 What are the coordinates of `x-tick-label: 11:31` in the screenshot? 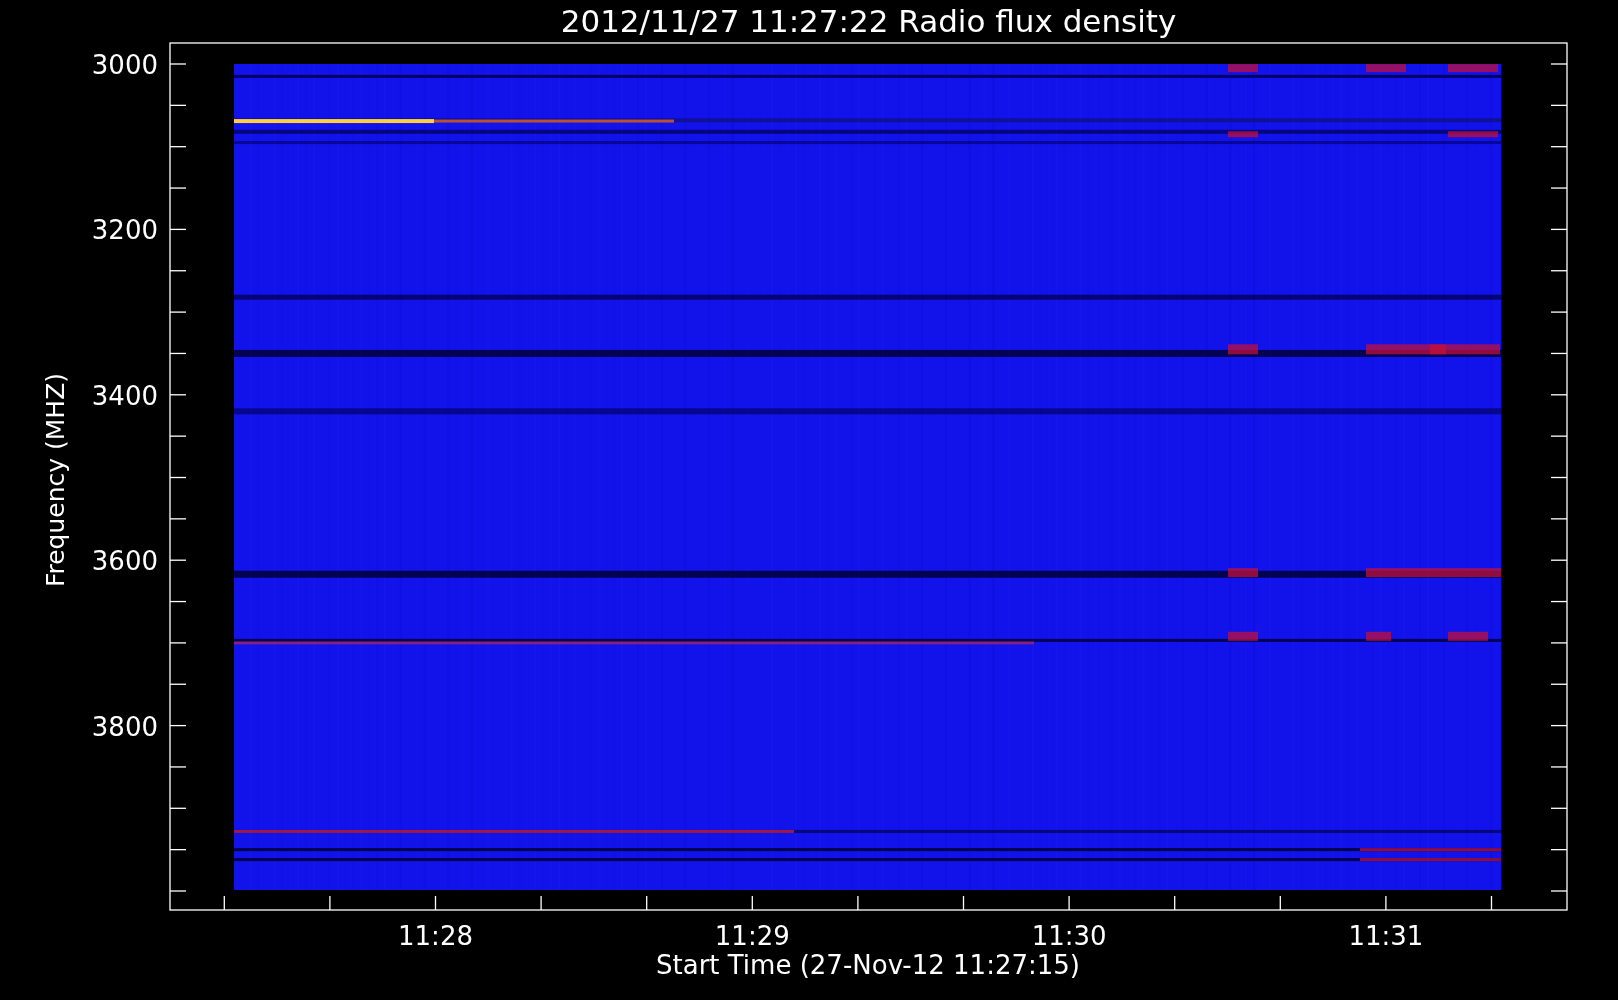 It's located at (1386, 936).